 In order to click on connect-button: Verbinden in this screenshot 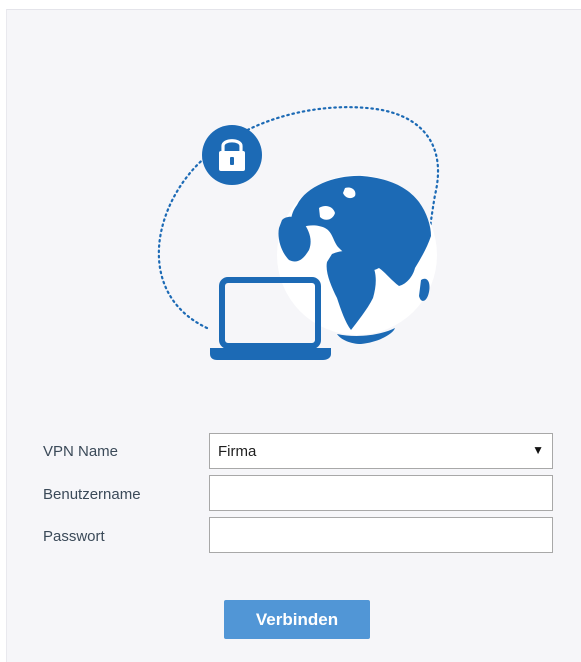, I will do `click(297, 619)`.